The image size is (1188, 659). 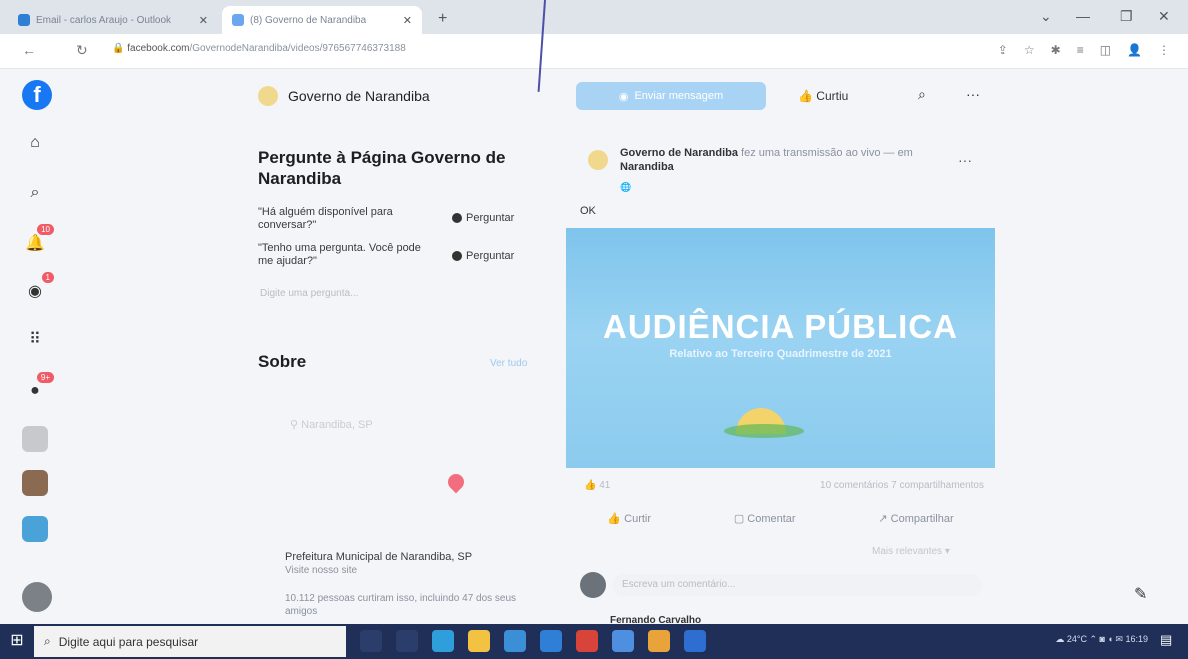 What do you see at coordinates (1046, 16) in the screenshot?
I see `tab-list-icon: ⌄` at bounding box center [1046, 16].